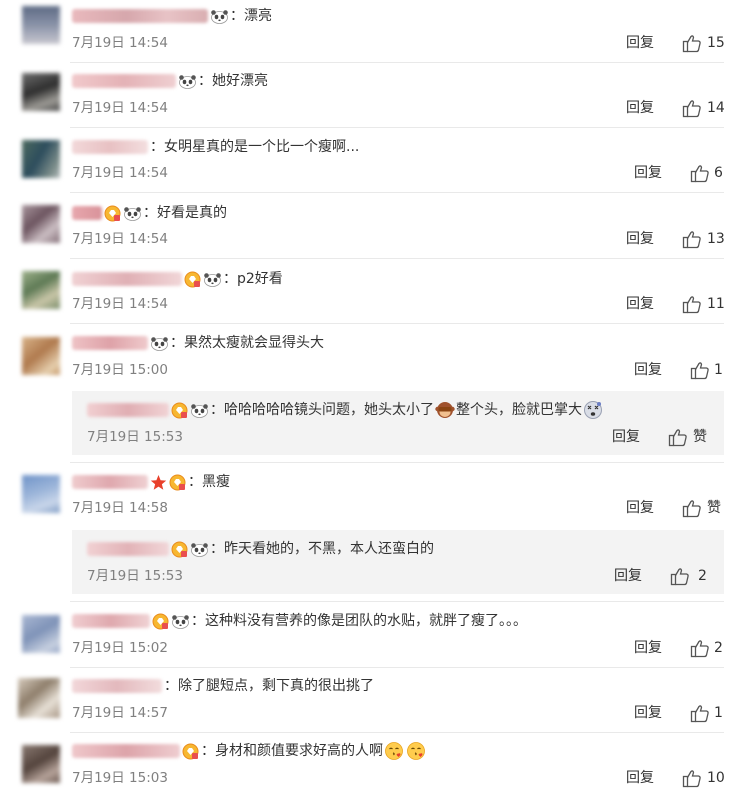 The height and width of the screenshot is (795, 748). Describe the element at coordinates (718, 173) in the screenshot. I see `like-count: 6` at that location.